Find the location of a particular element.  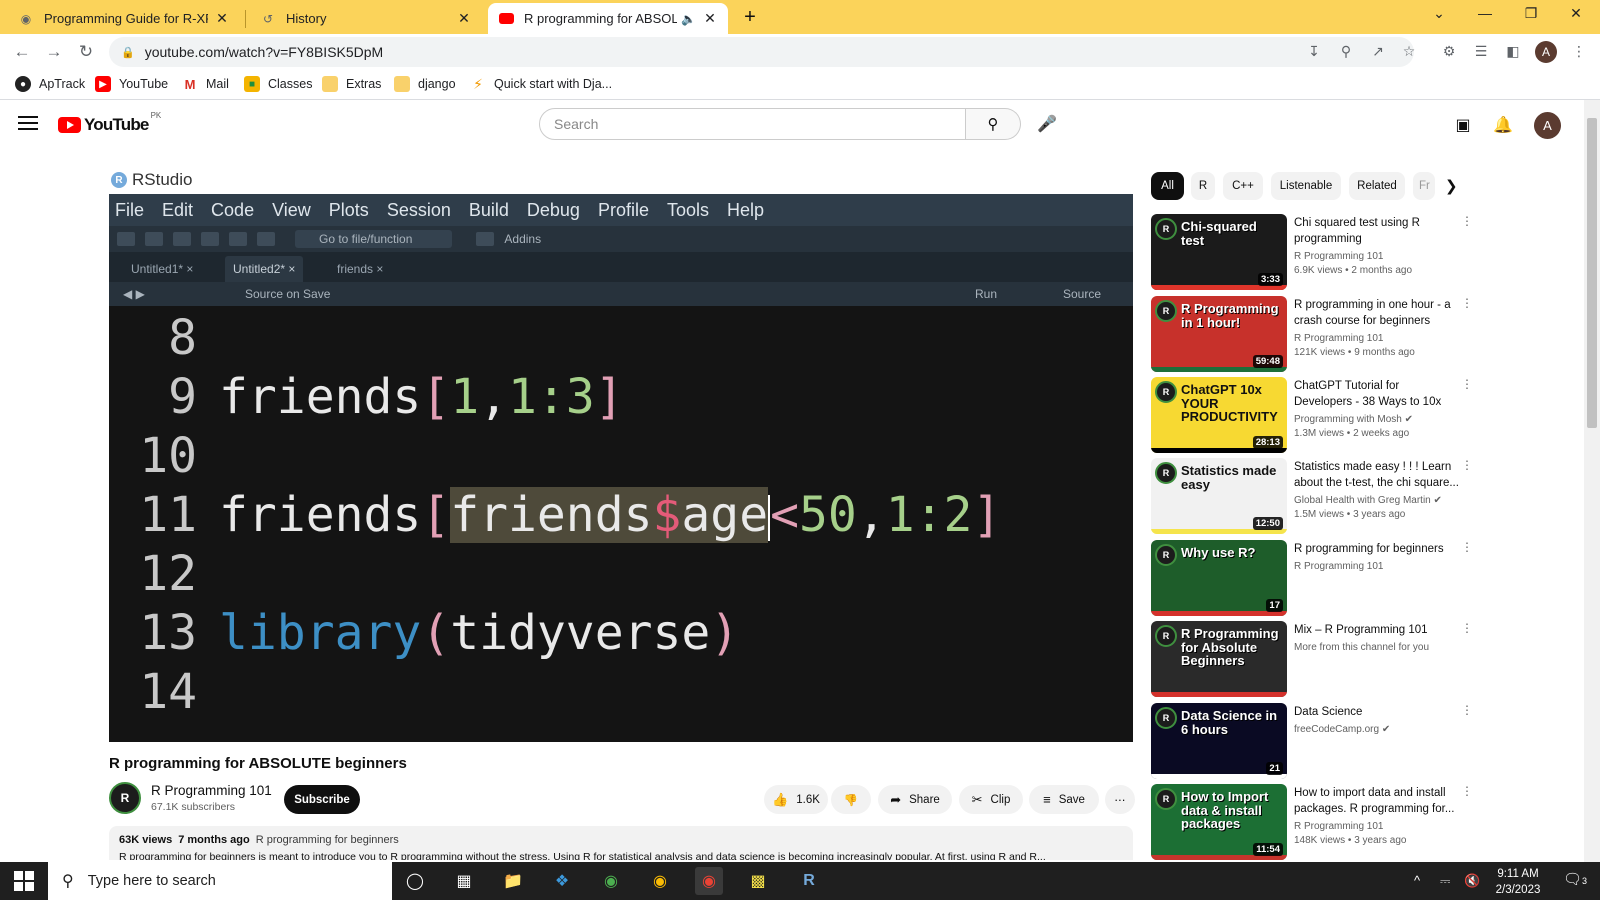

video-thumbnail: Statistics made easy R 12:50 is located at coordinates (1219, 496).